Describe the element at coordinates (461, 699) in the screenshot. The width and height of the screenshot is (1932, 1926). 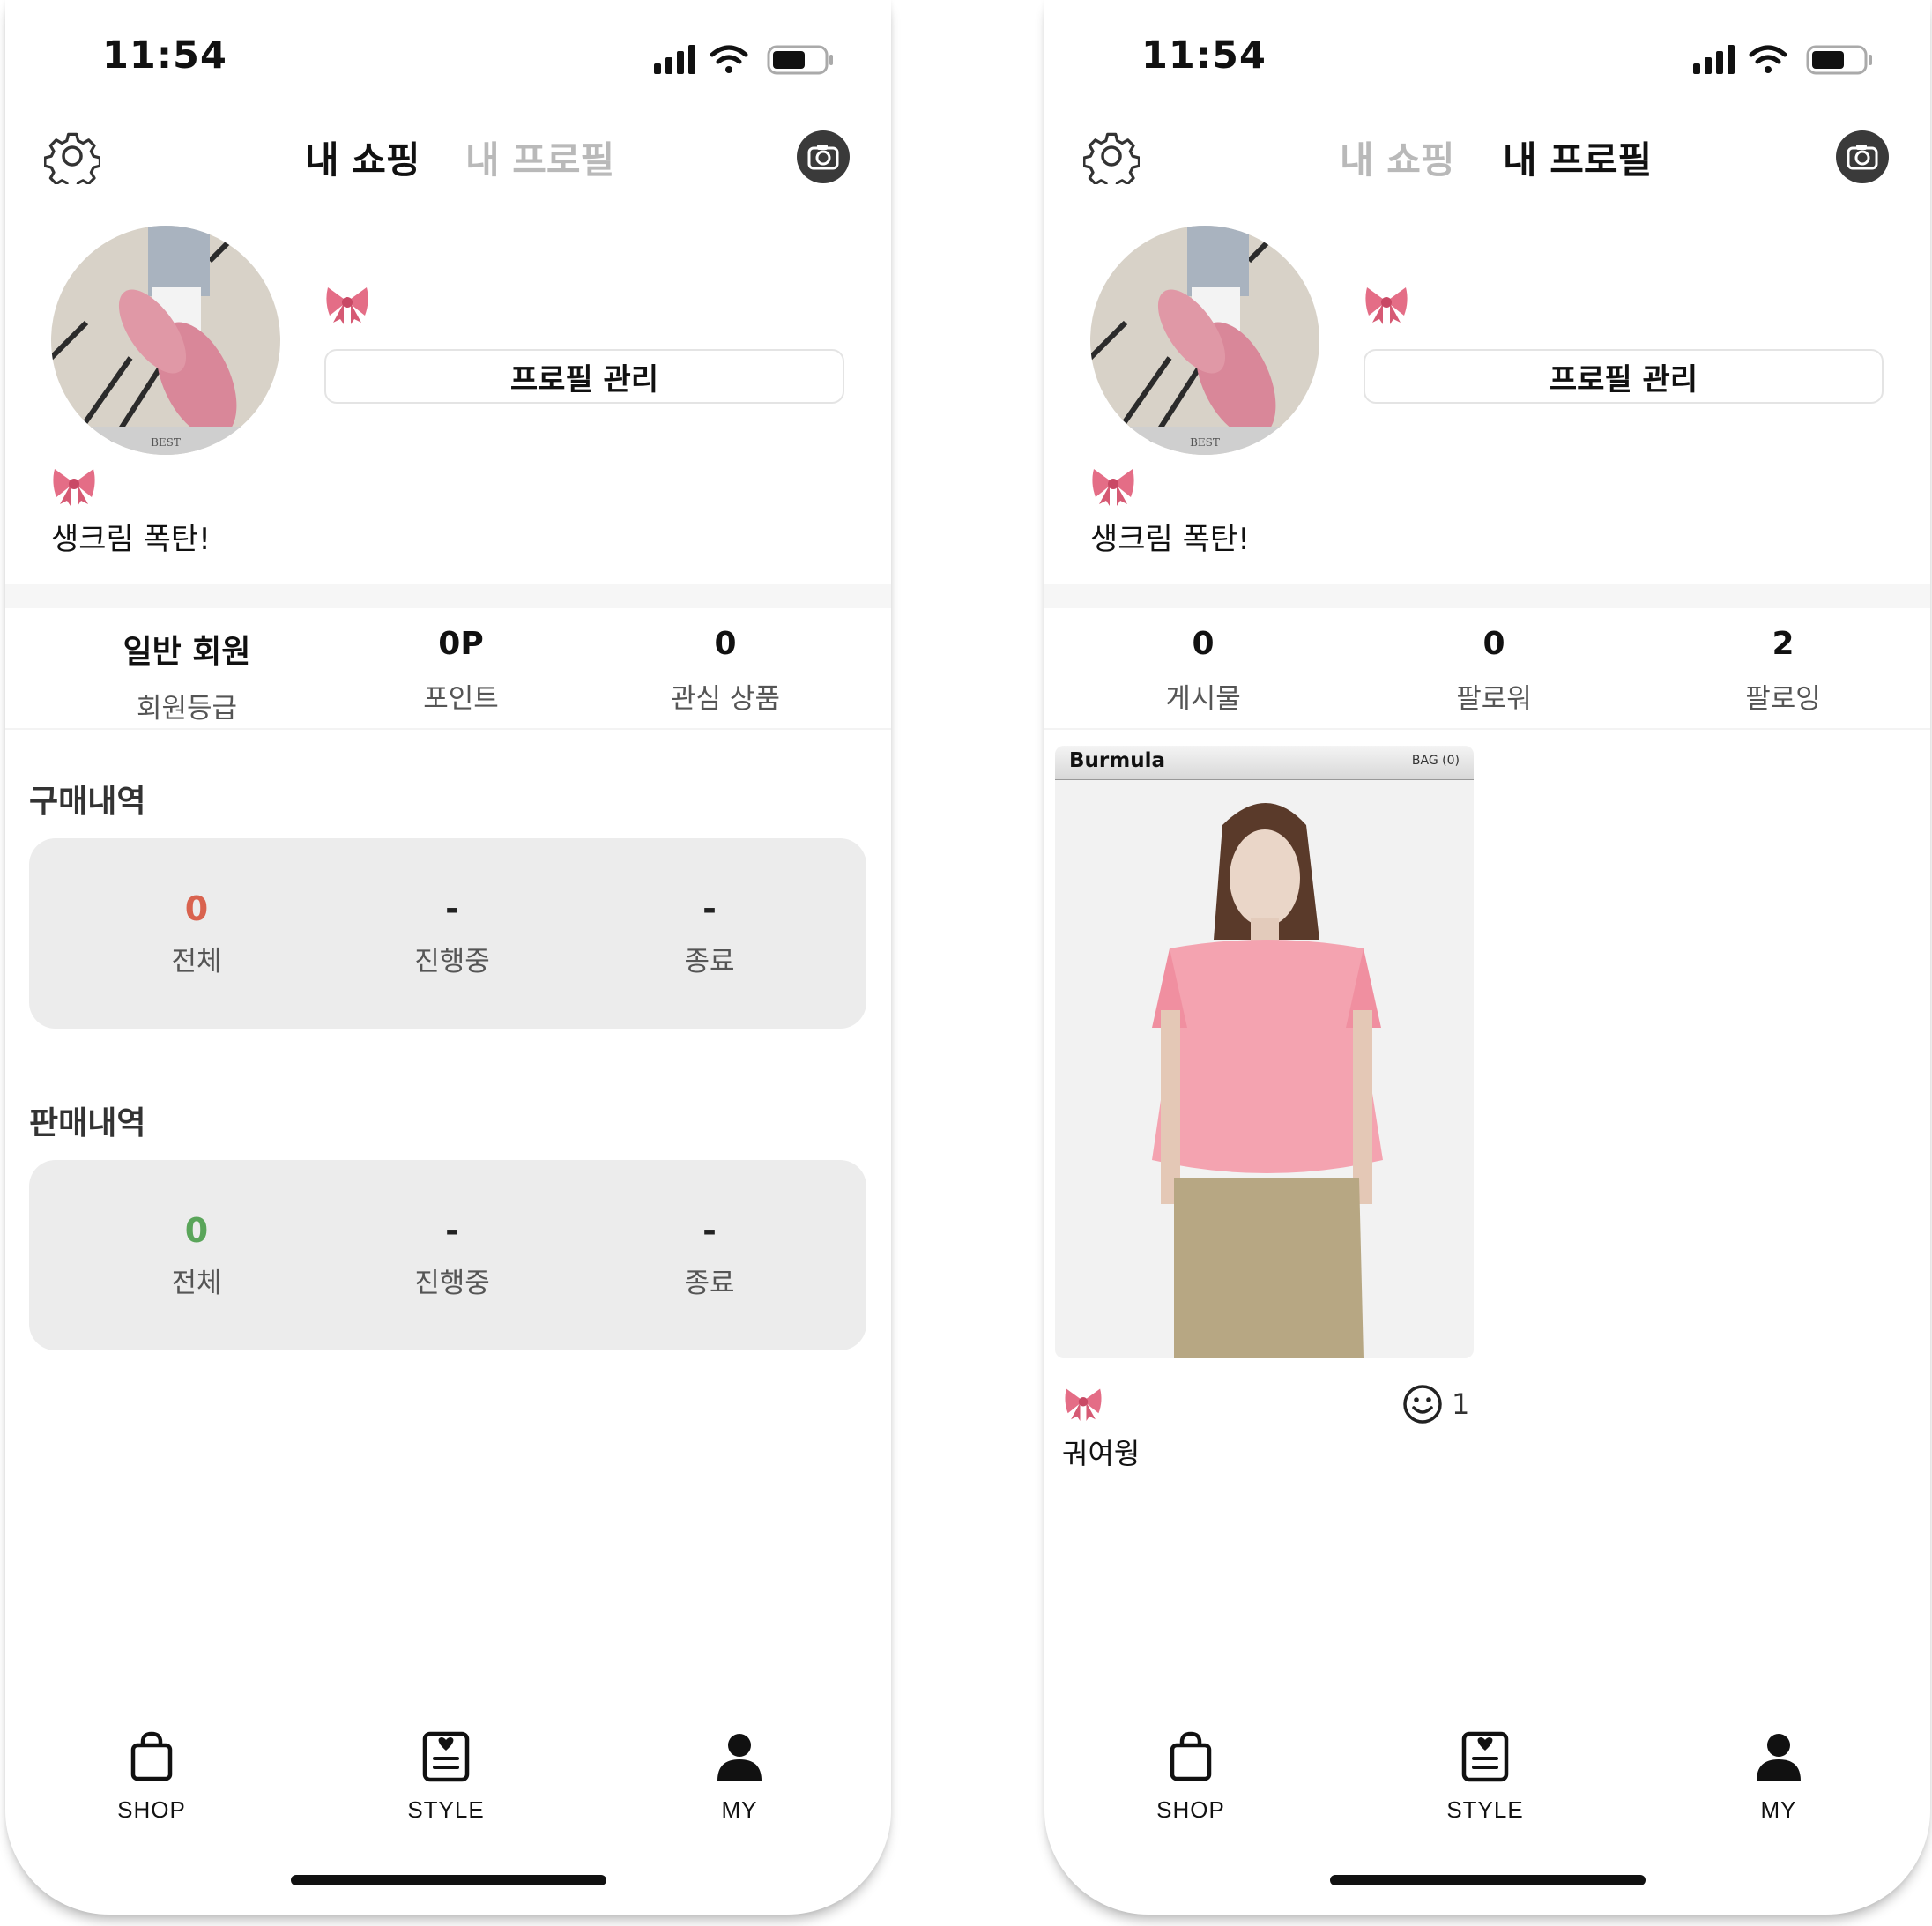
I see `stat-label: 포인트` at that location.